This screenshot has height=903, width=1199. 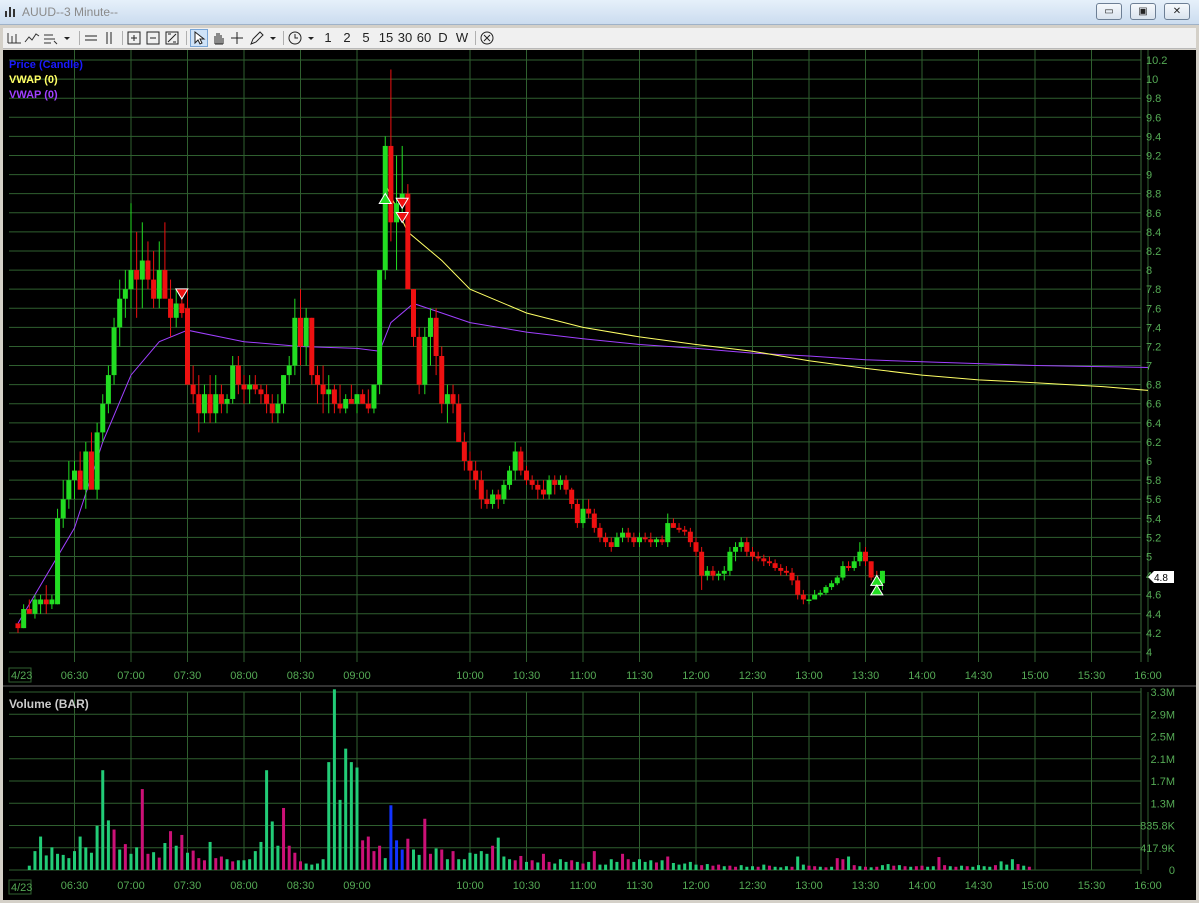 I want to click on crosshair-icon, so click(x=237, y=38).